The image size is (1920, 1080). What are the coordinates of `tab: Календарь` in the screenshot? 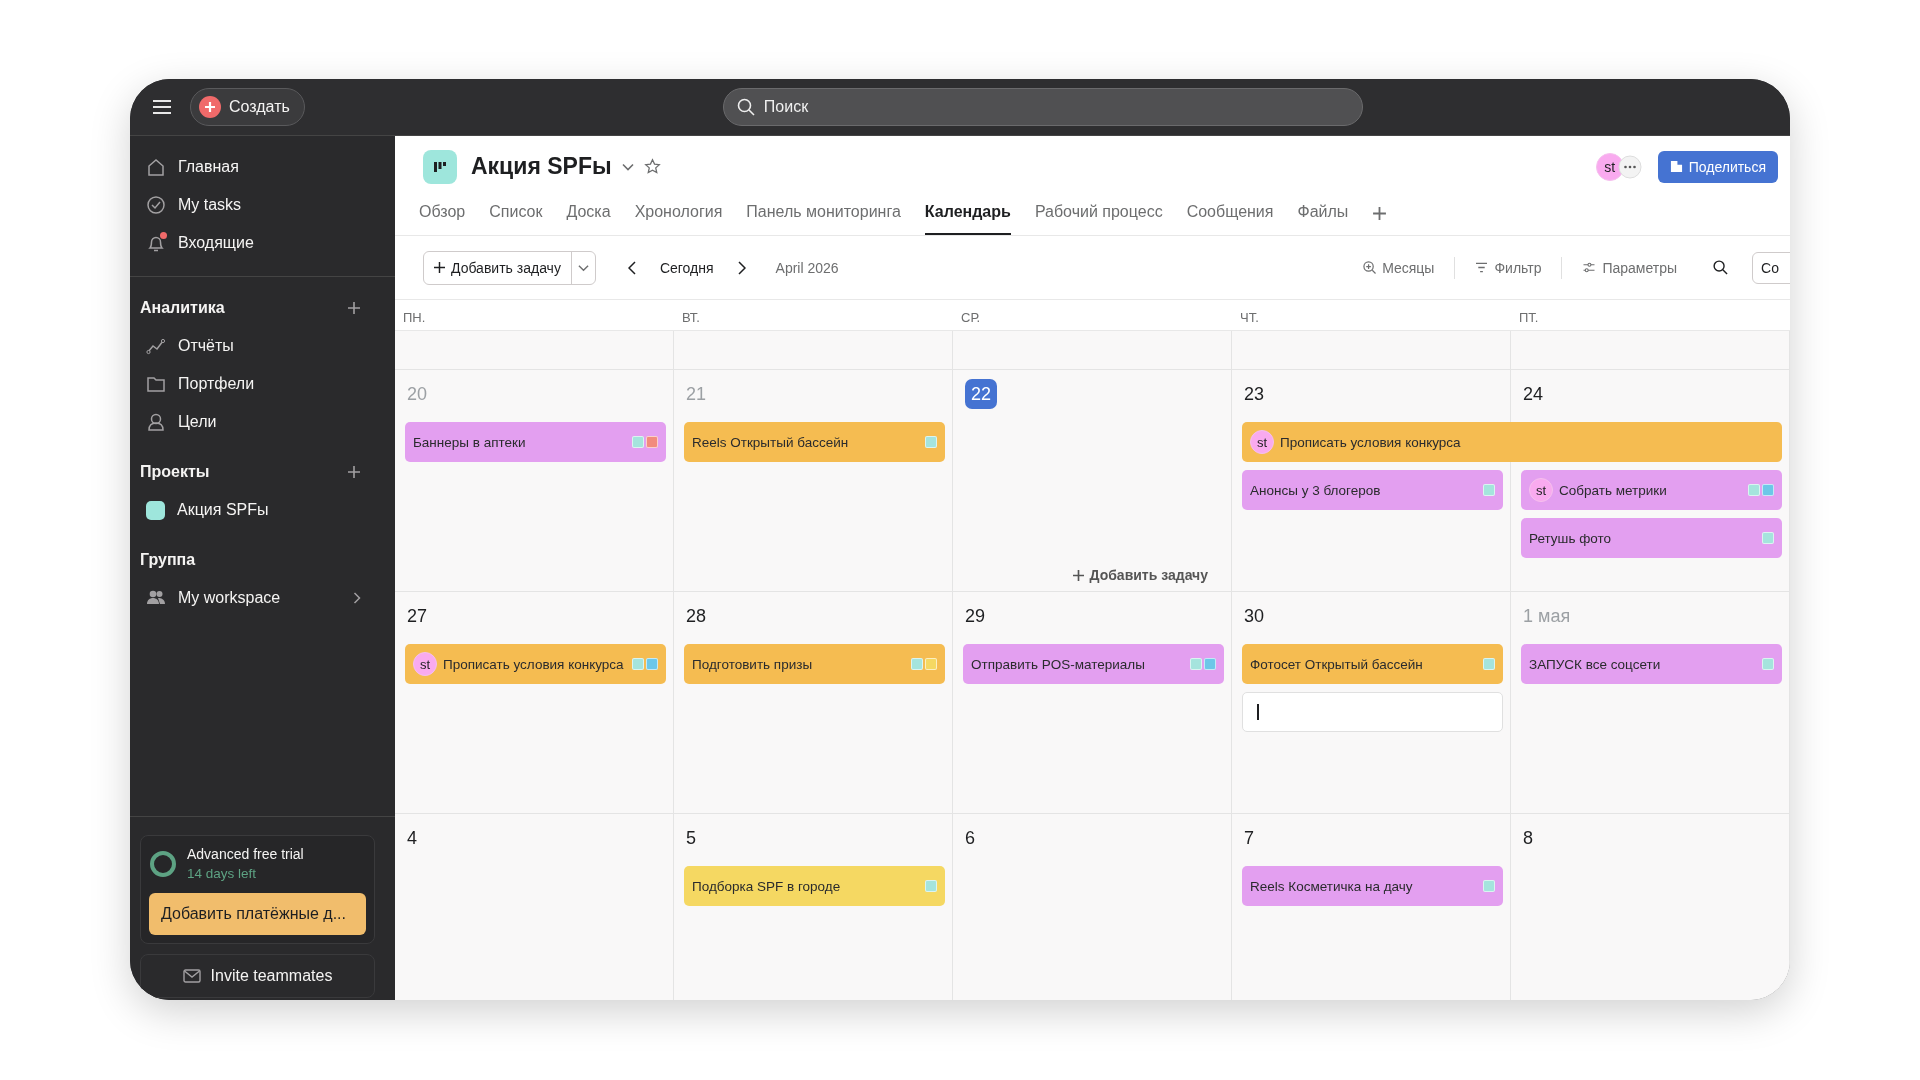 It's located at (967, 216).